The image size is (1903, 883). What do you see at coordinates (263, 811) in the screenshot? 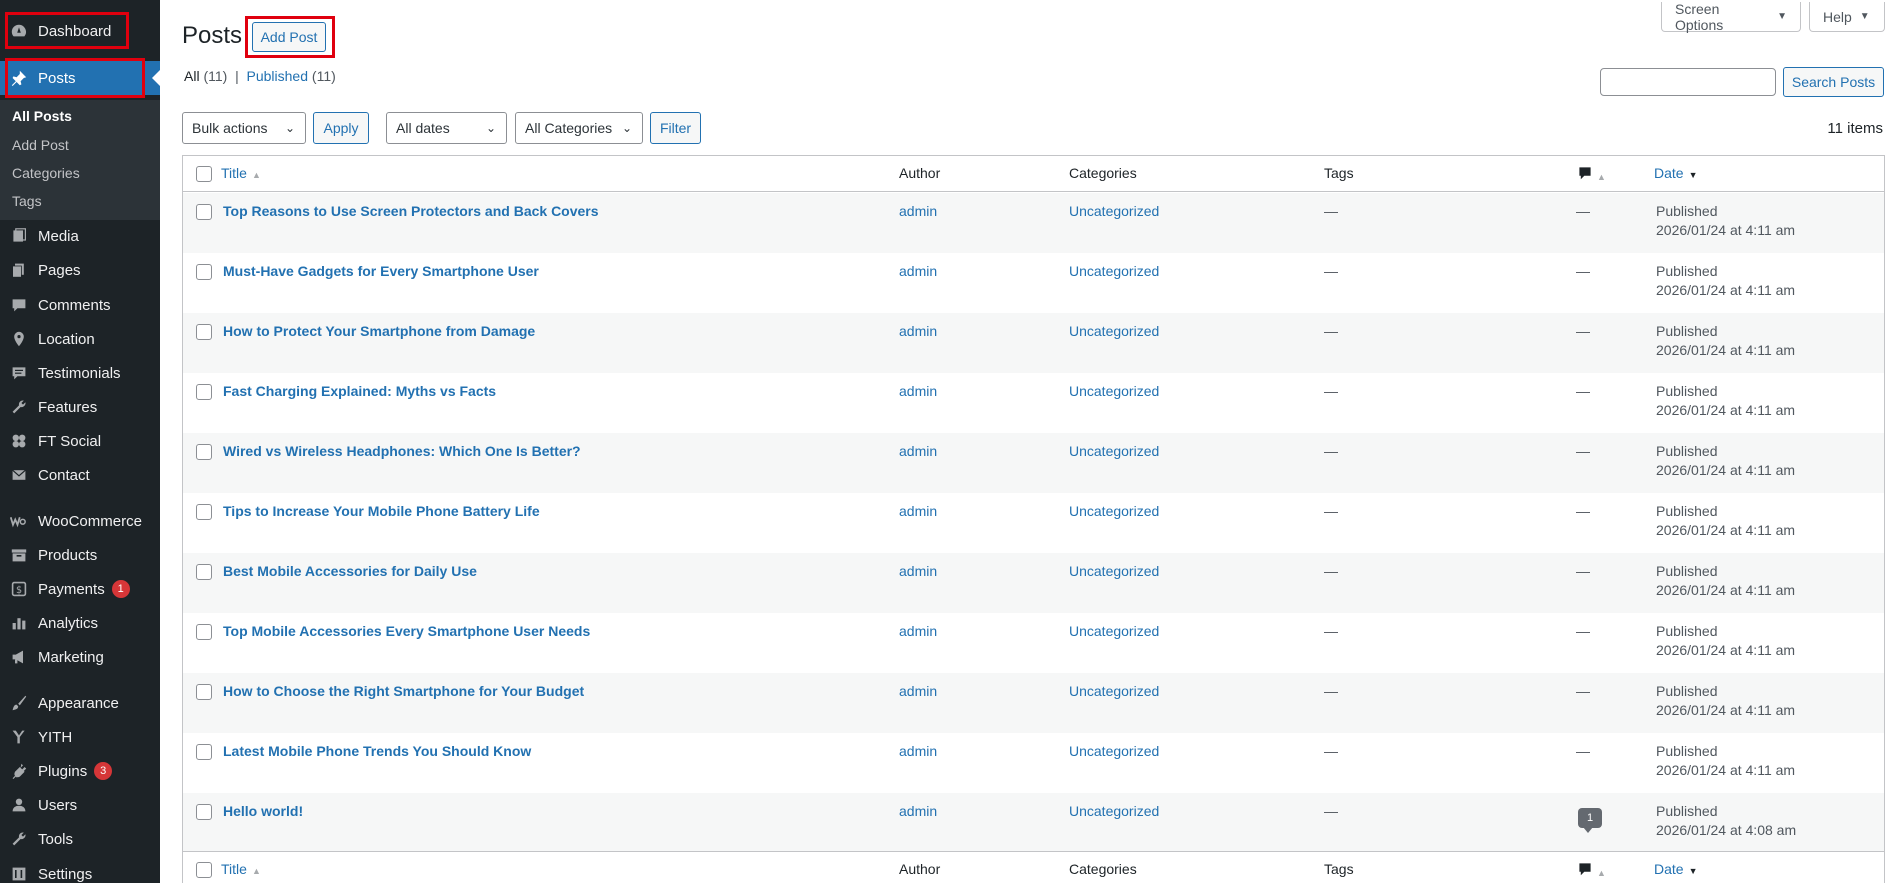
I see `post-title-link: Hello world!` at bounding box center [263, 811].